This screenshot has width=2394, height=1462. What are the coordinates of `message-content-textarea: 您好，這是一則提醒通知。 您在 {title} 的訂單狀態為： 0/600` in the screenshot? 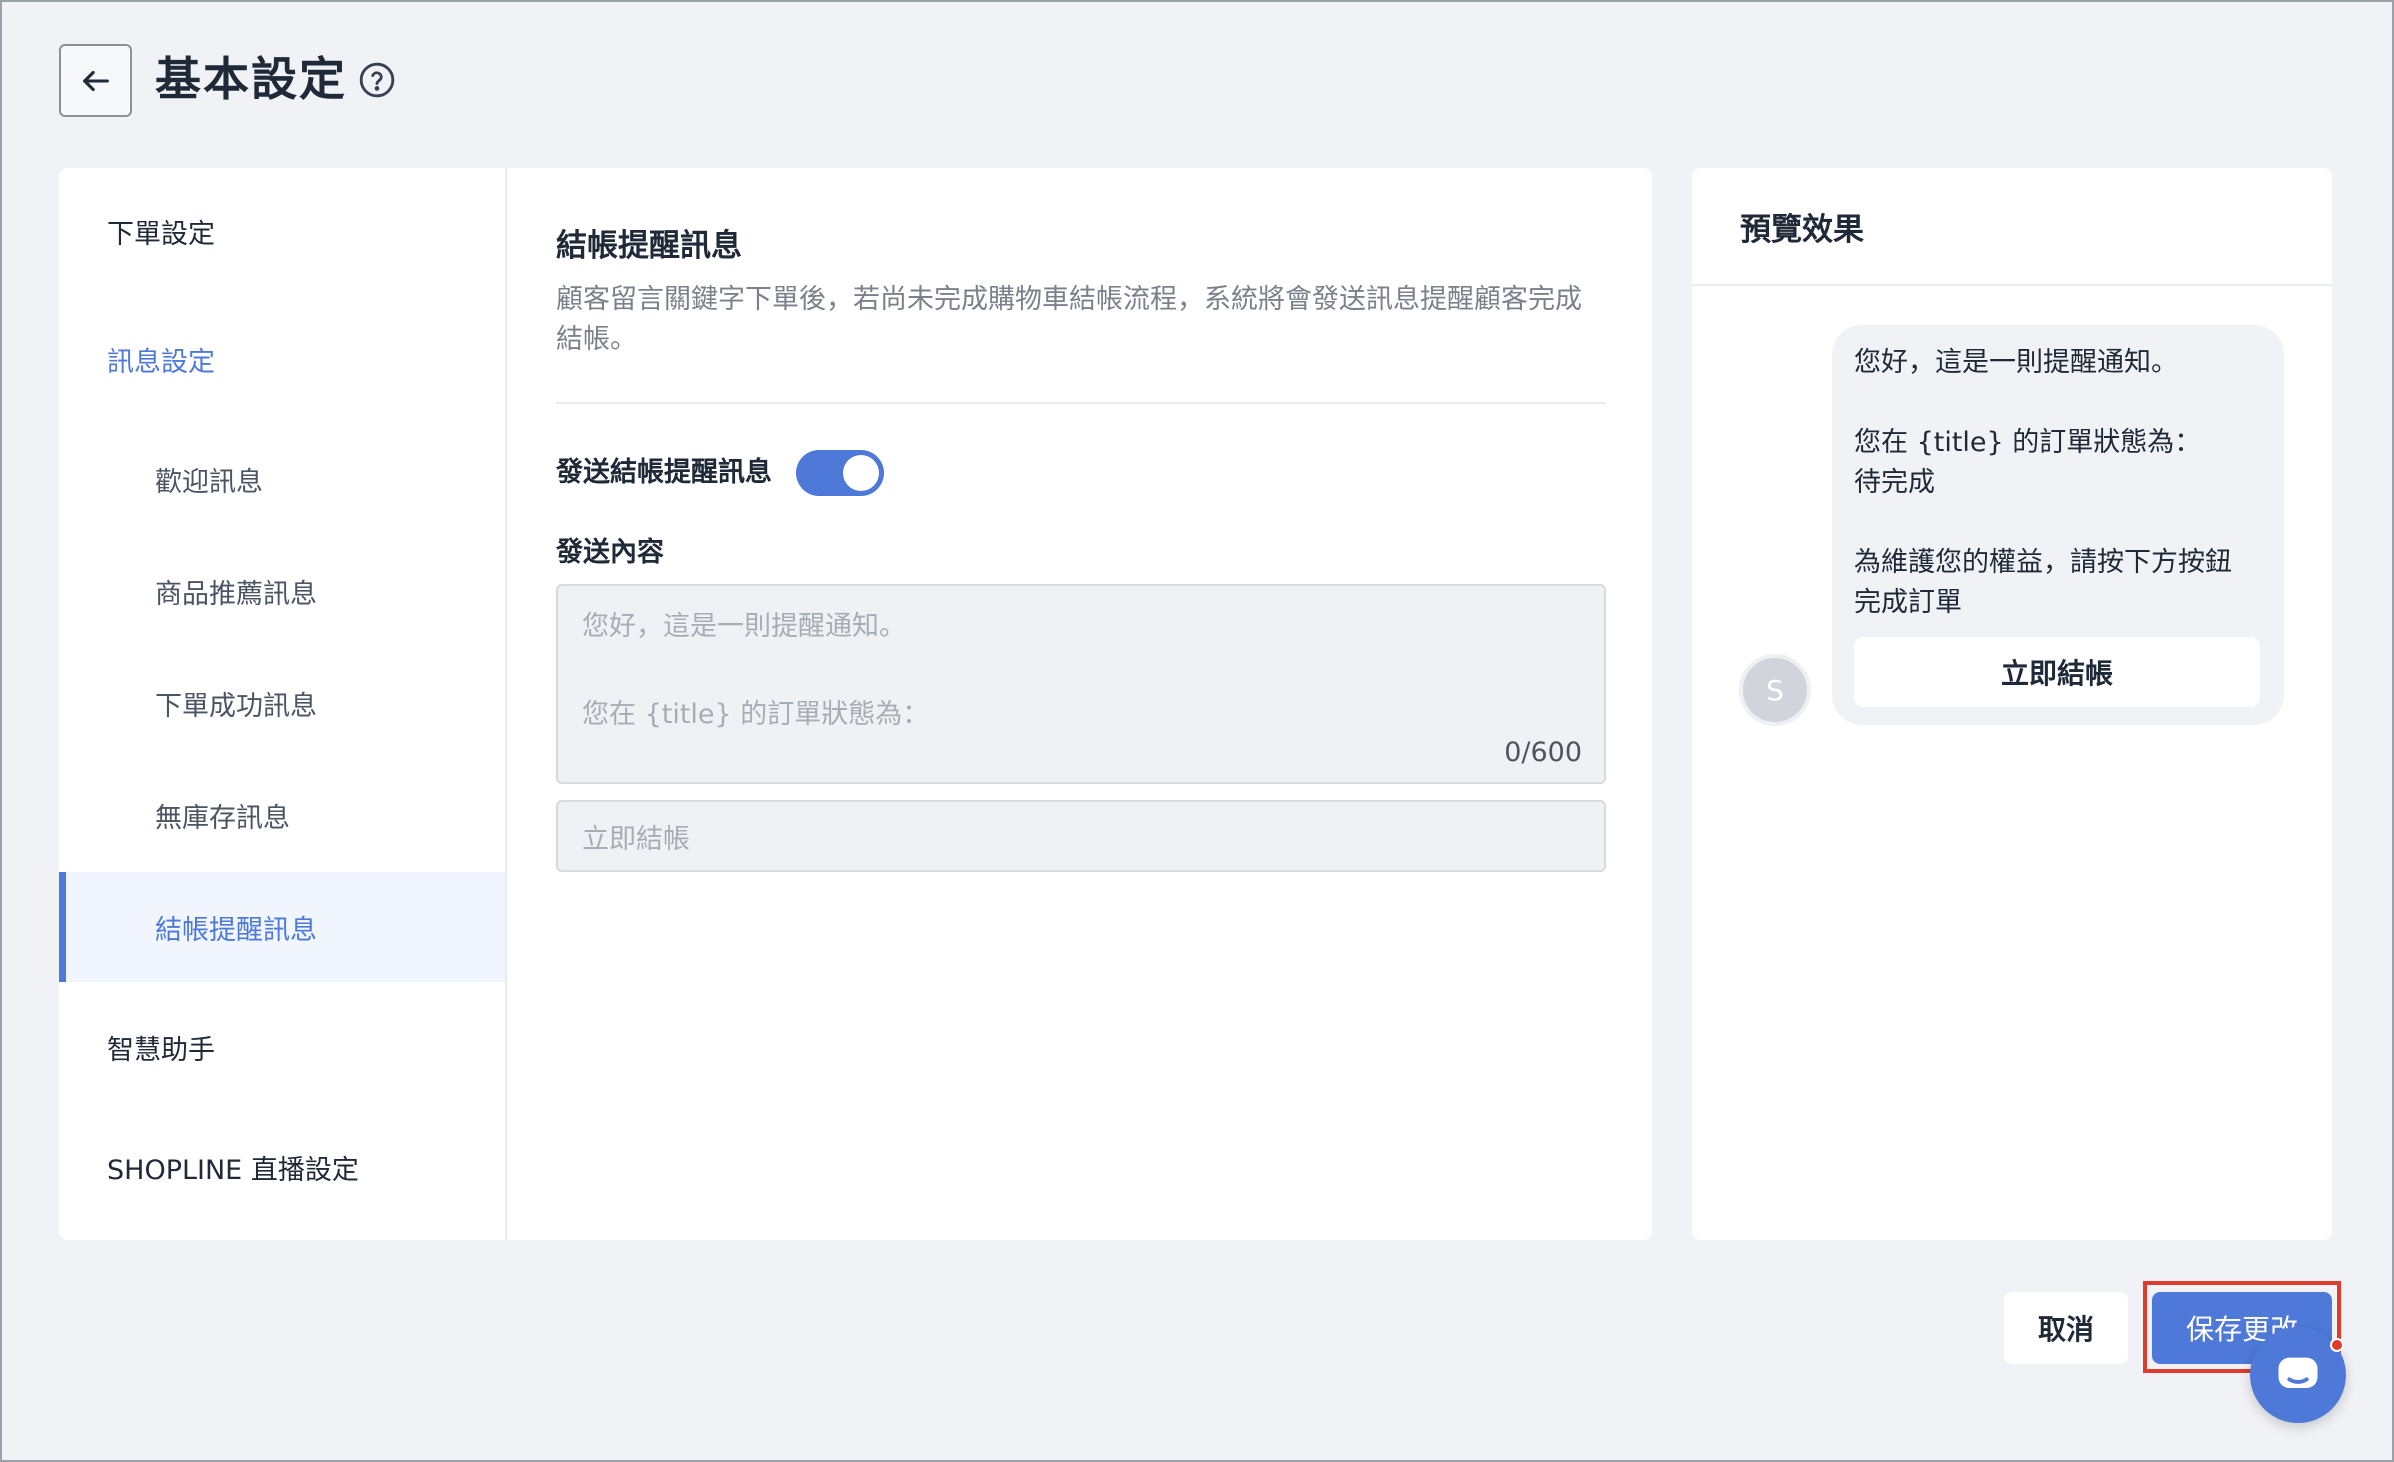 It's located at (1081, 684).